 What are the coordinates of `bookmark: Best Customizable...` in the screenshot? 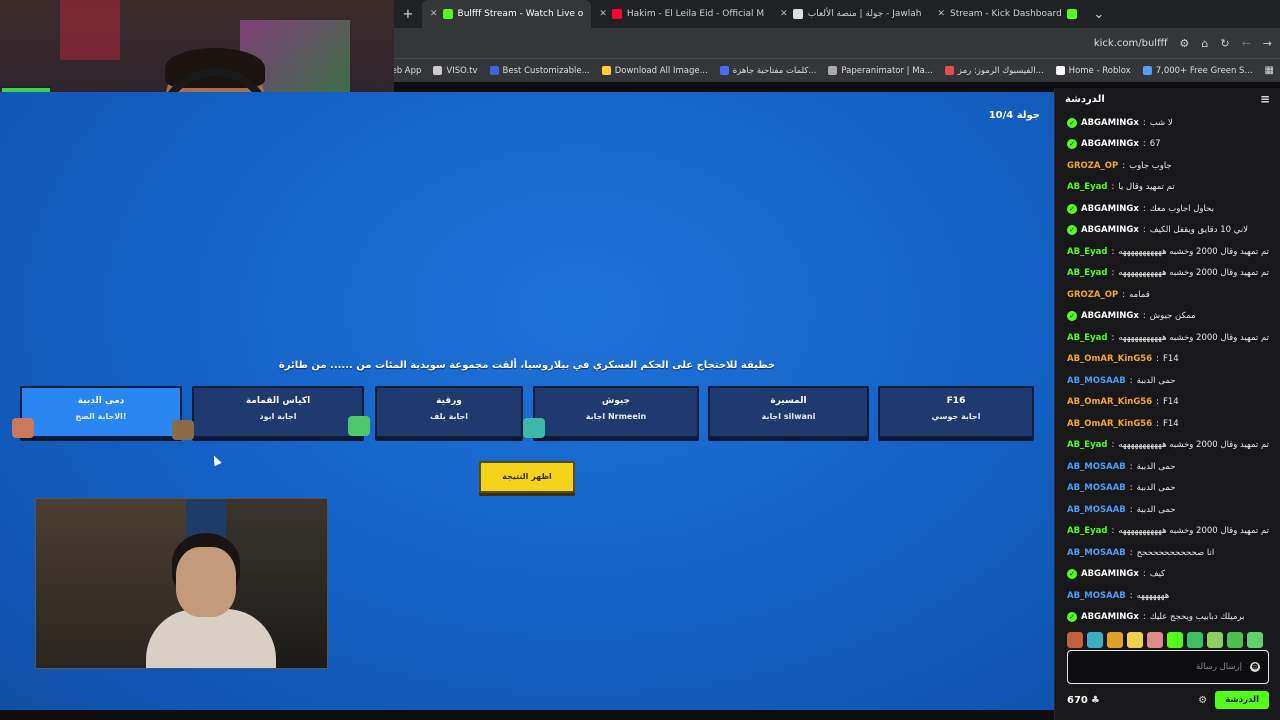 It's located at (539, 70).